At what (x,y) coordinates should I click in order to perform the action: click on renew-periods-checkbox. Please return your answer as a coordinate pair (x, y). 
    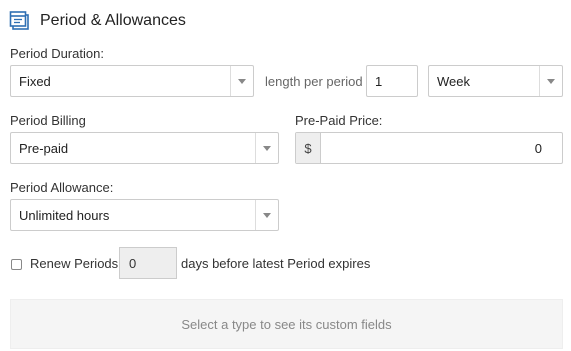
    Looking at the image, I should click on (16, 264).